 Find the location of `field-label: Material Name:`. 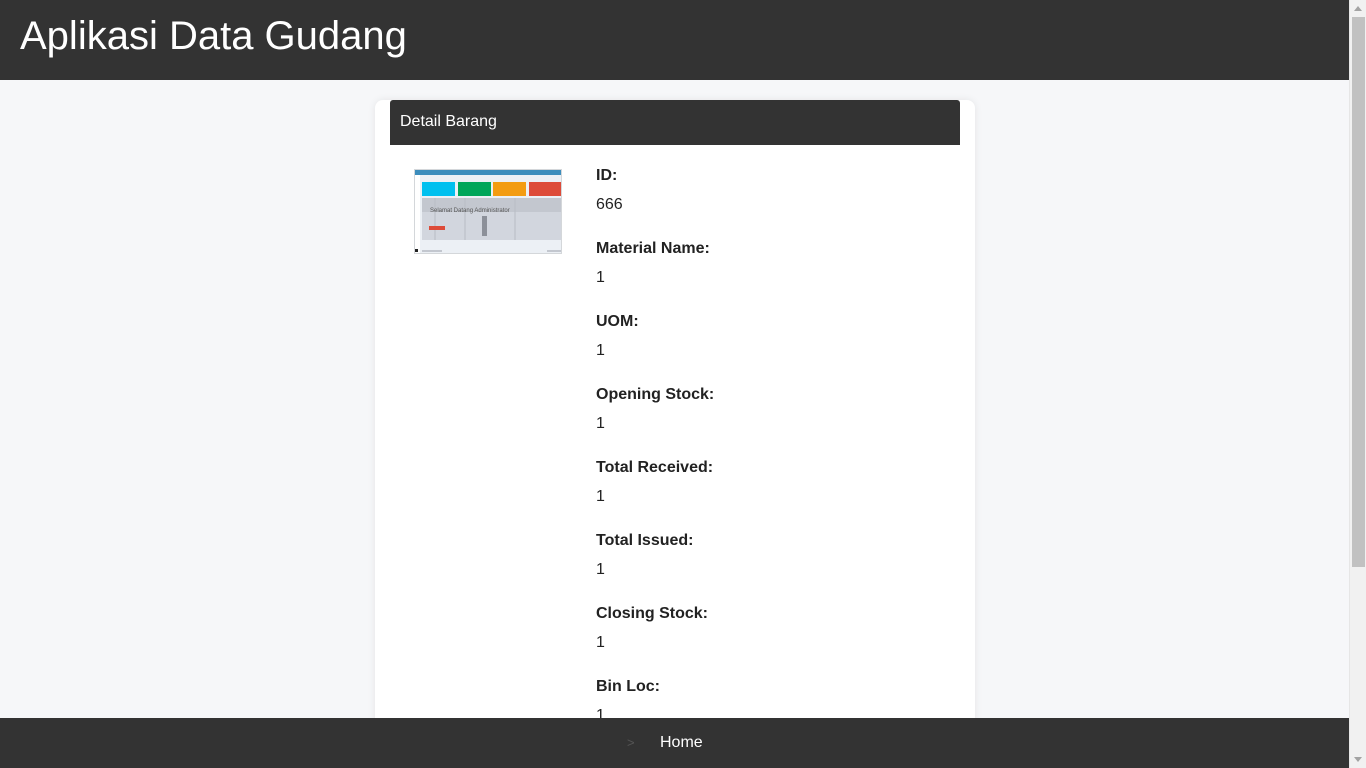

field-label: Material Name: is located at coordinates (653, 248).